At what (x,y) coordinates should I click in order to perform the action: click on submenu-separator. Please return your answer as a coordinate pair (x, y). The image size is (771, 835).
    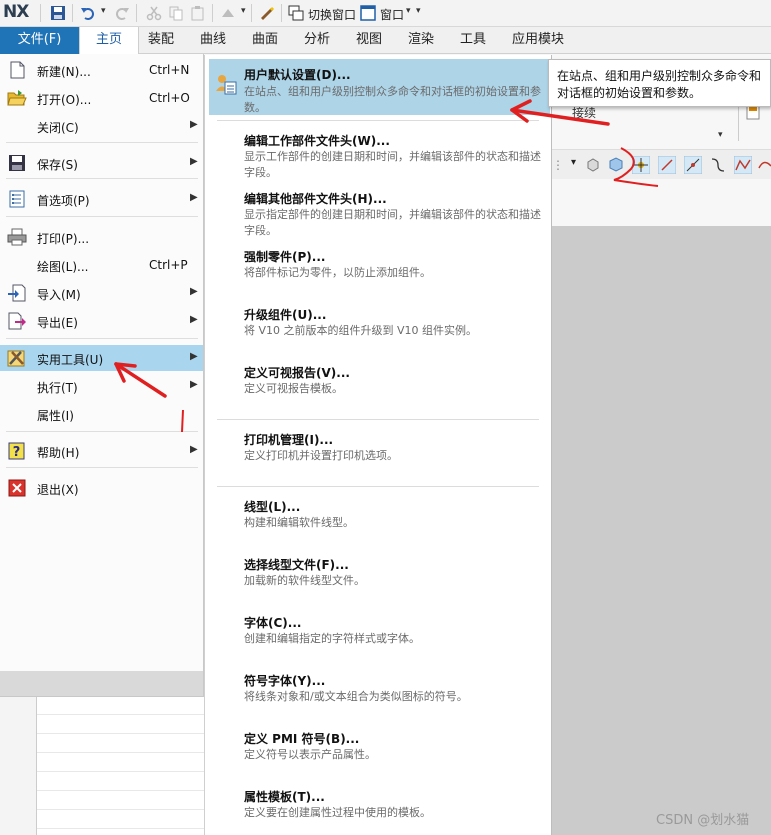
    Looking at the image, I should click on (378, 419).